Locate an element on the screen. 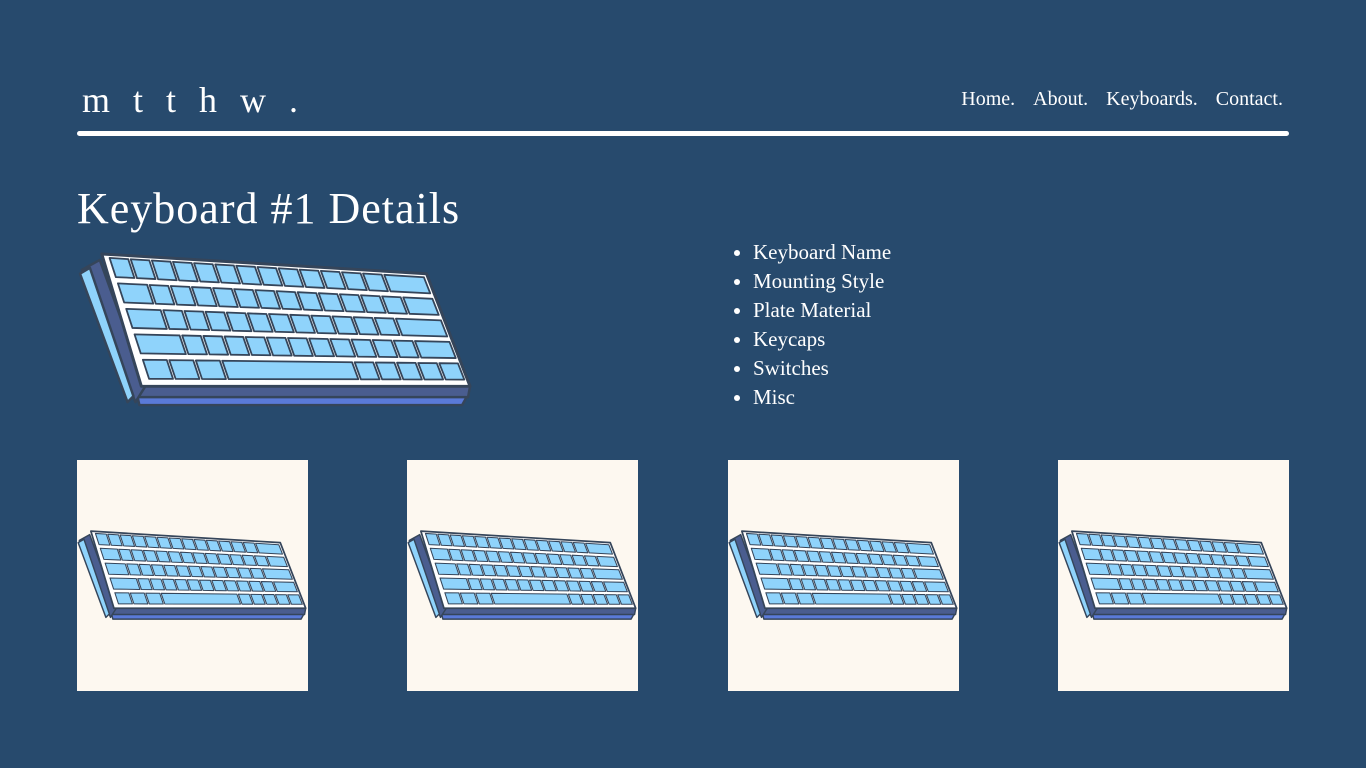  header-divider is located at coordinates (683, 133).